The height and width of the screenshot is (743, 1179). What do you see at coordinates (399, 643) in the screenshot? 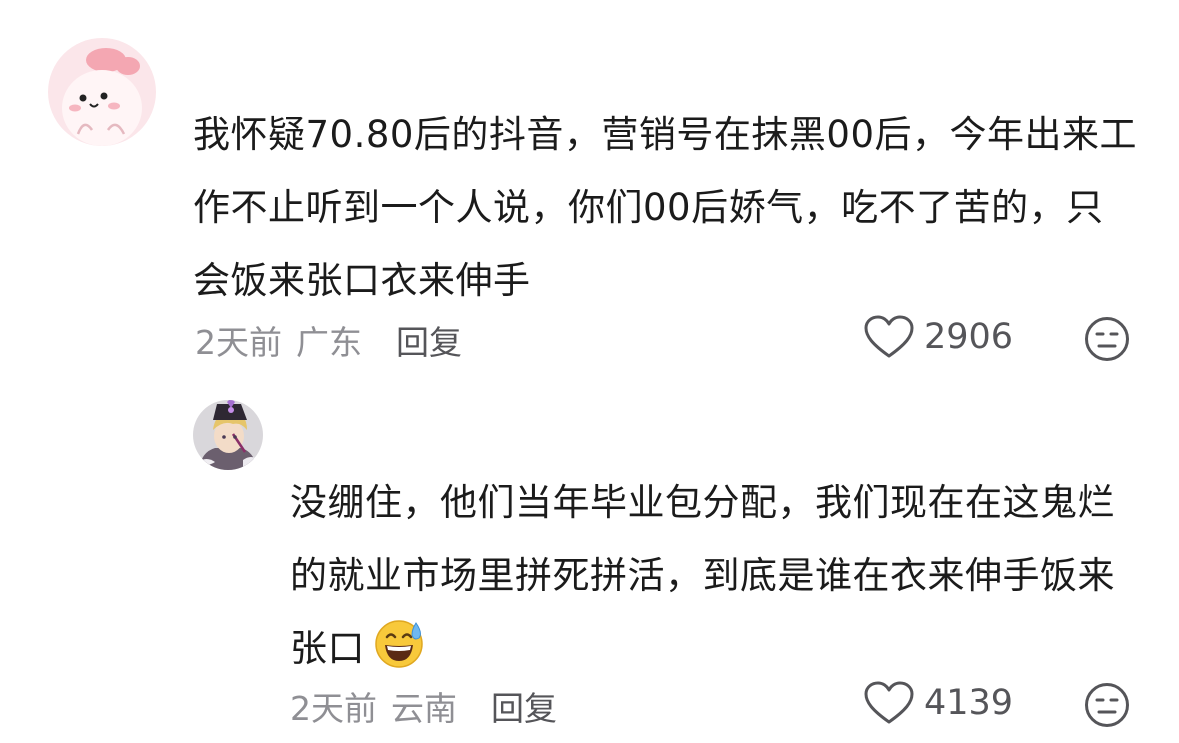
I see `sweat-smile-emoji-icon` at bounding box center [399, 643].